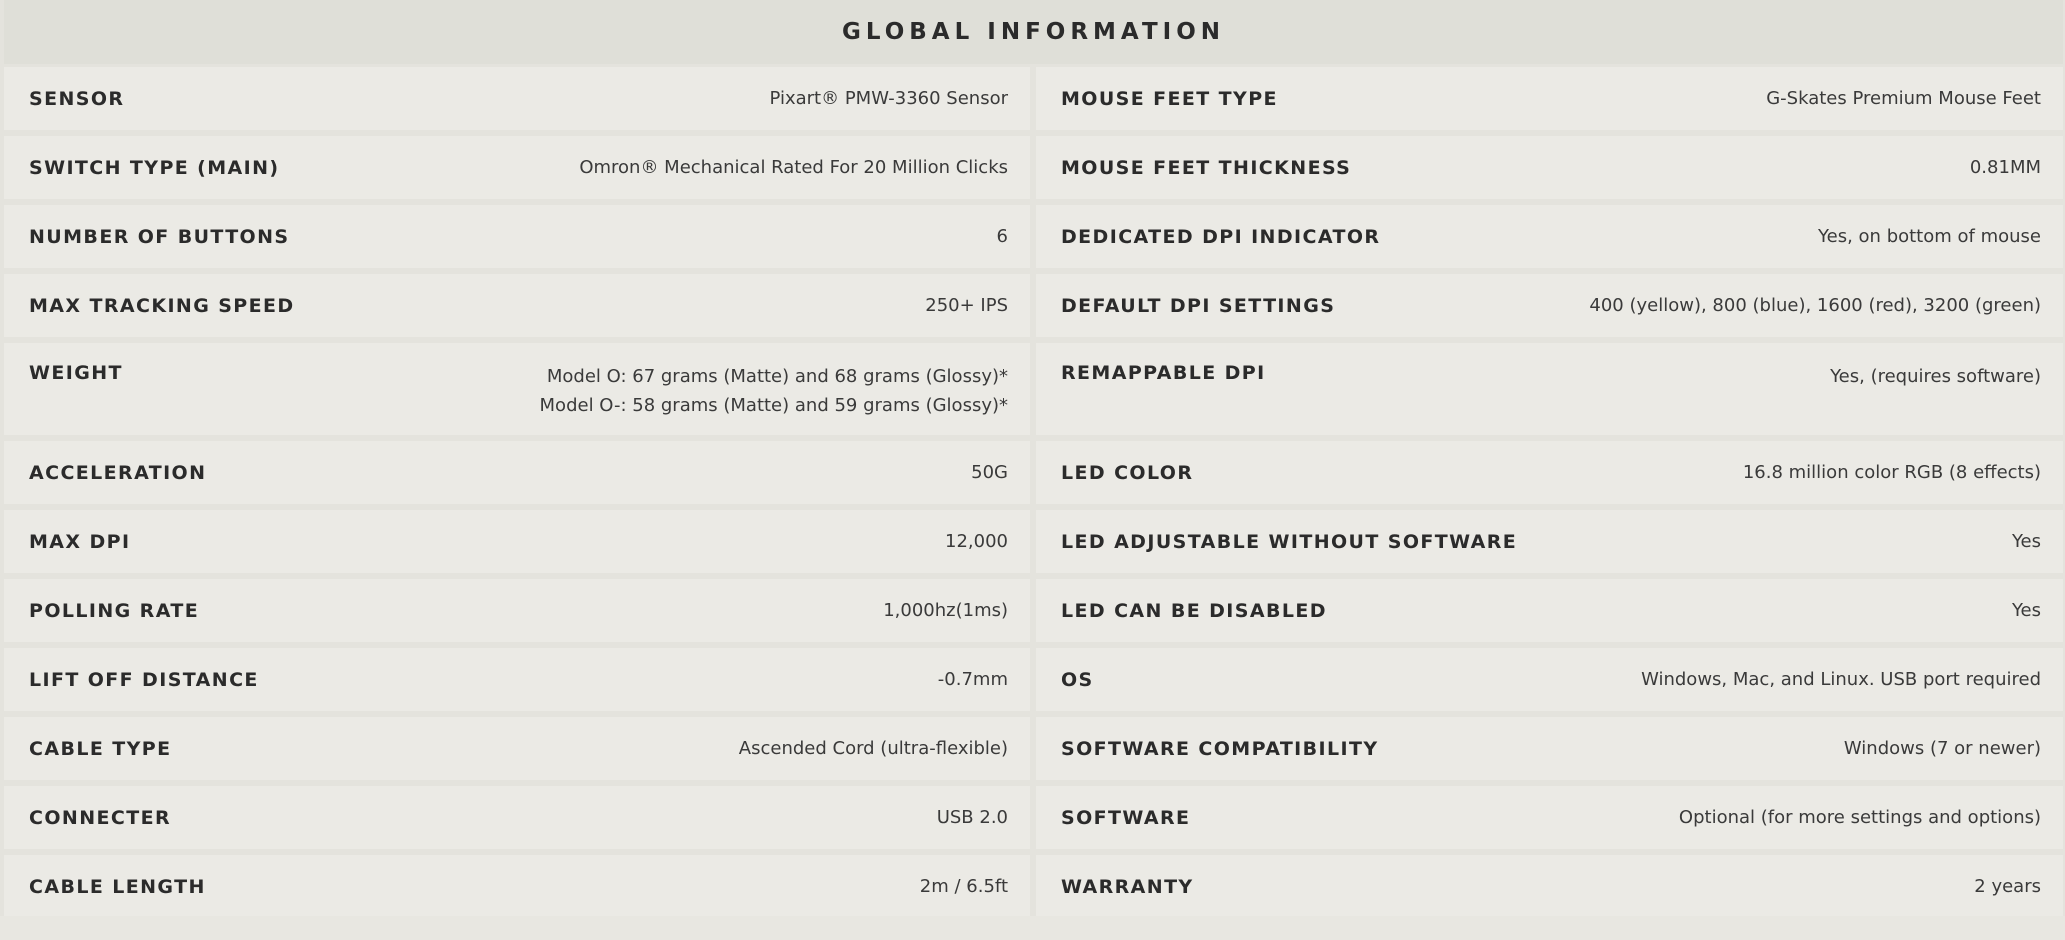 This screenshot has width=2065, height=940. Describe the element at coordinates (517, 472) in the screenshot. I see `spec-cell: ACCELERATION 50G` at that location.